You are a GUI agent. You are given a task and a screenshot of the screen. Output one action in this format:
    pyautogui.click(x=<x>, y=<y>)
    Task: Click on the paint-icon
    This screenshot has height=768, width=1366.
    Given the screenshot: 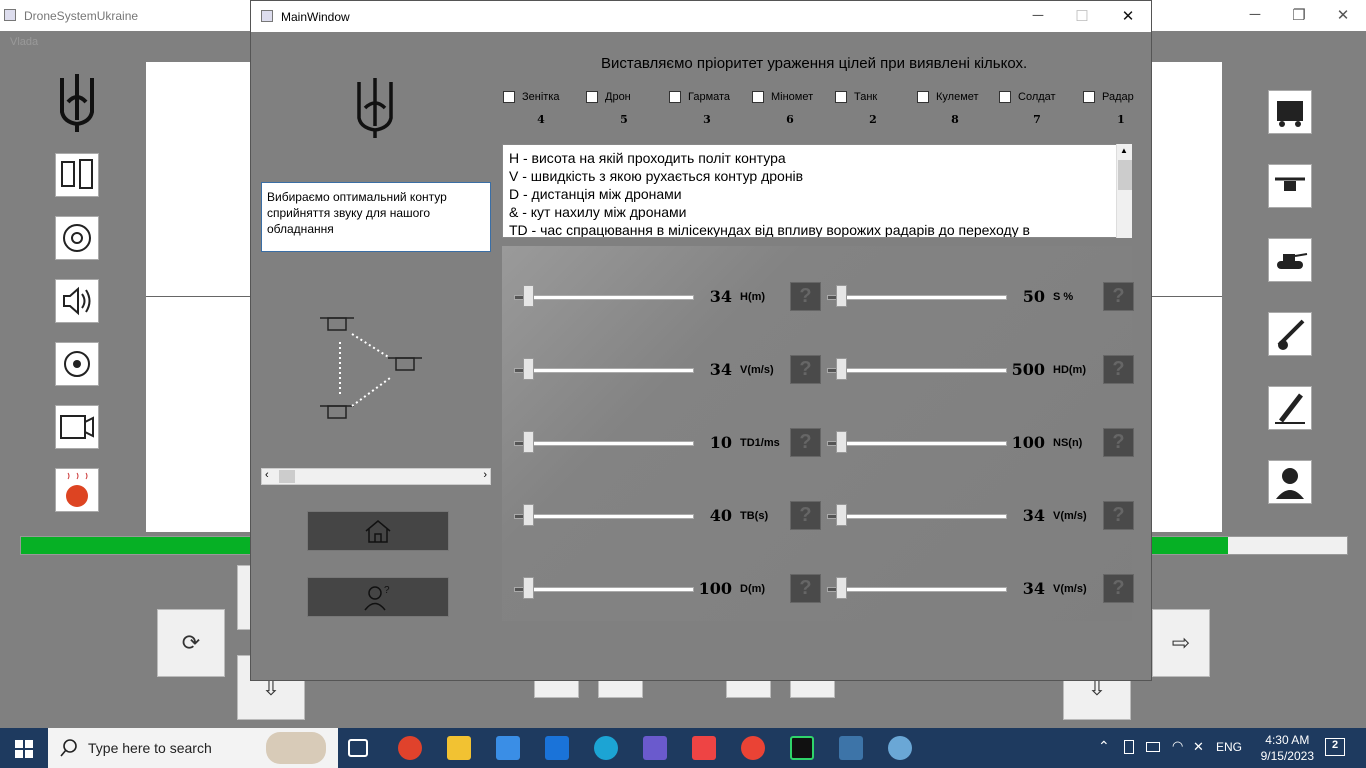 What is the action you would take?
    pyautogui.click(x=900, y=748)
    